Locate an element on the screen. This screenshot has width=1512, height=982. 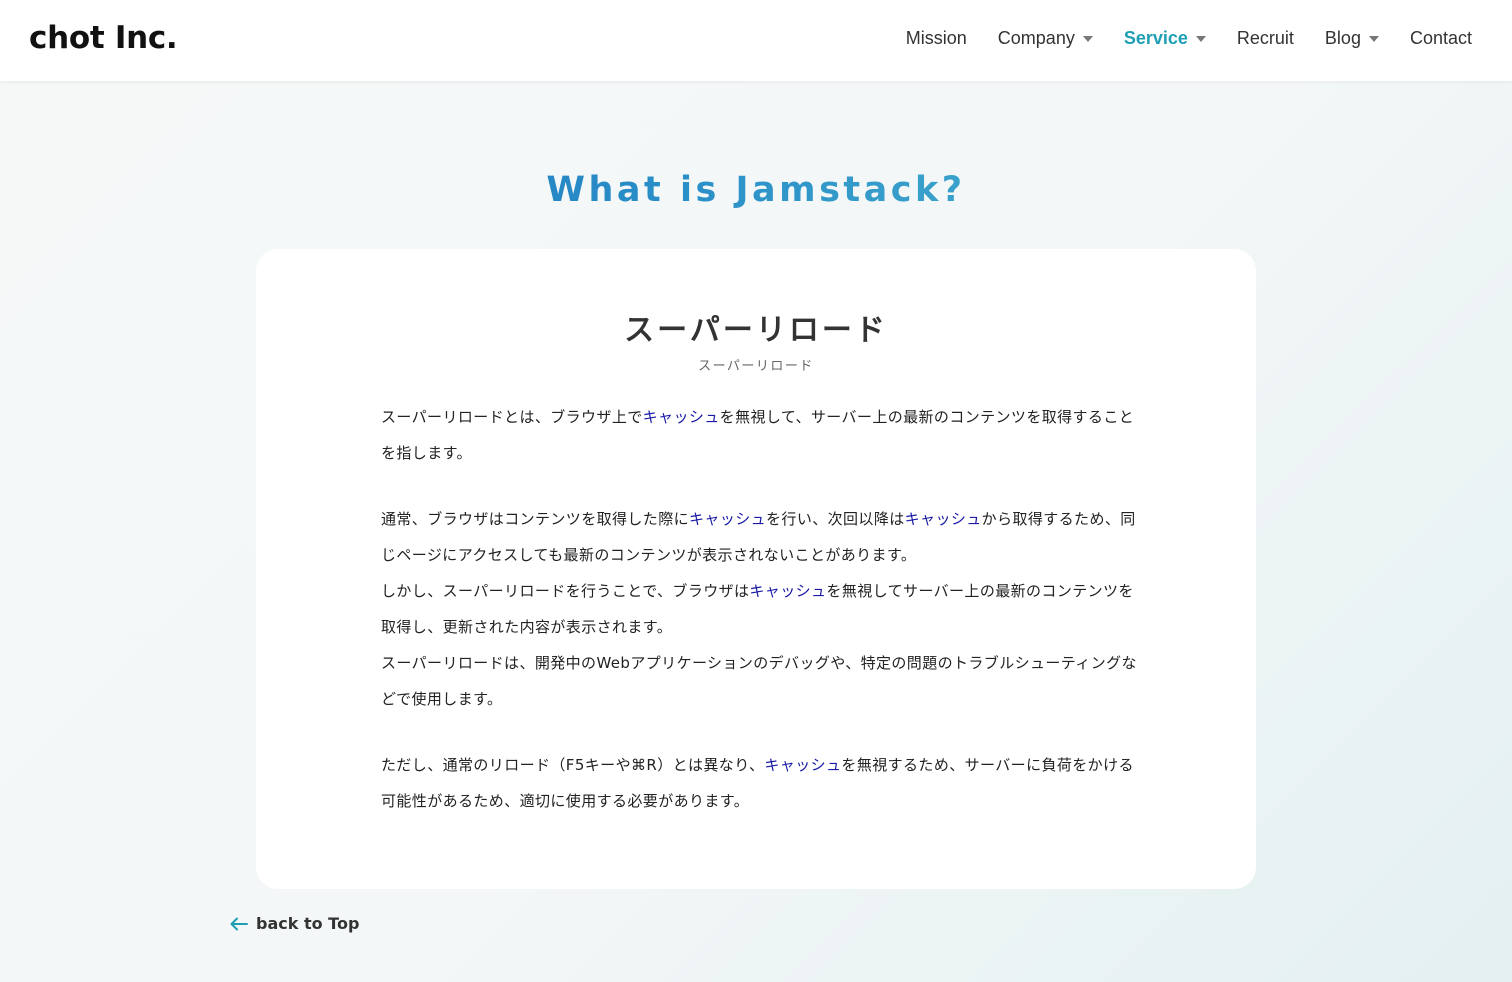
section-title-text: What is Jamstack? is located at coordinates (756, 190).